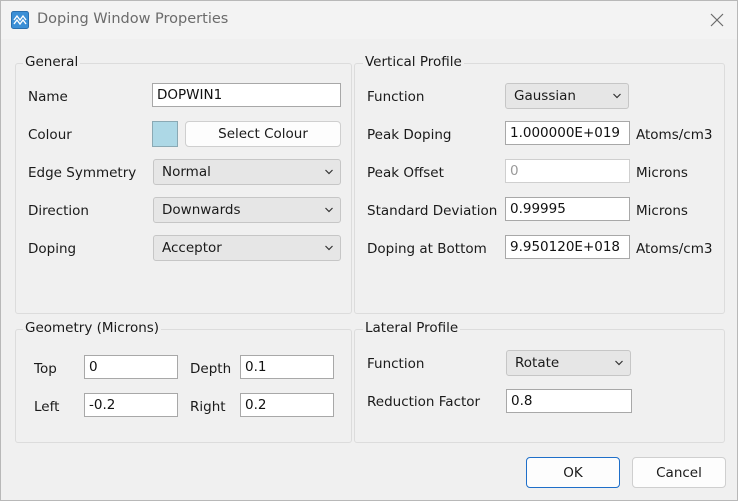 This screenshot has width=738, height=501. I want to click on lateral-function-value: Rotate, so click(537, 363).